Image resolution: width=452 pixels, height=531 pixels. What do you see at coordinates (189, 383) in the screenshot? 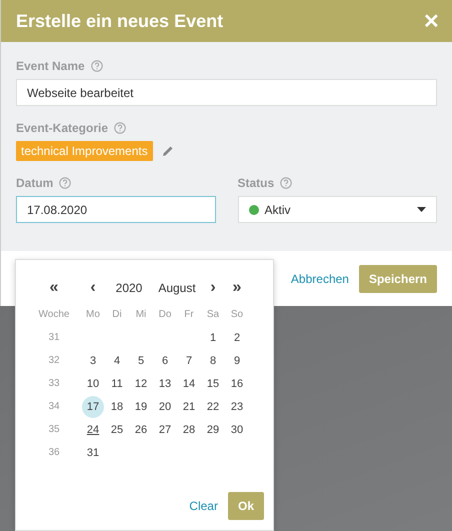
I see `calendar-day: 14` at bounding box center [189, 383].